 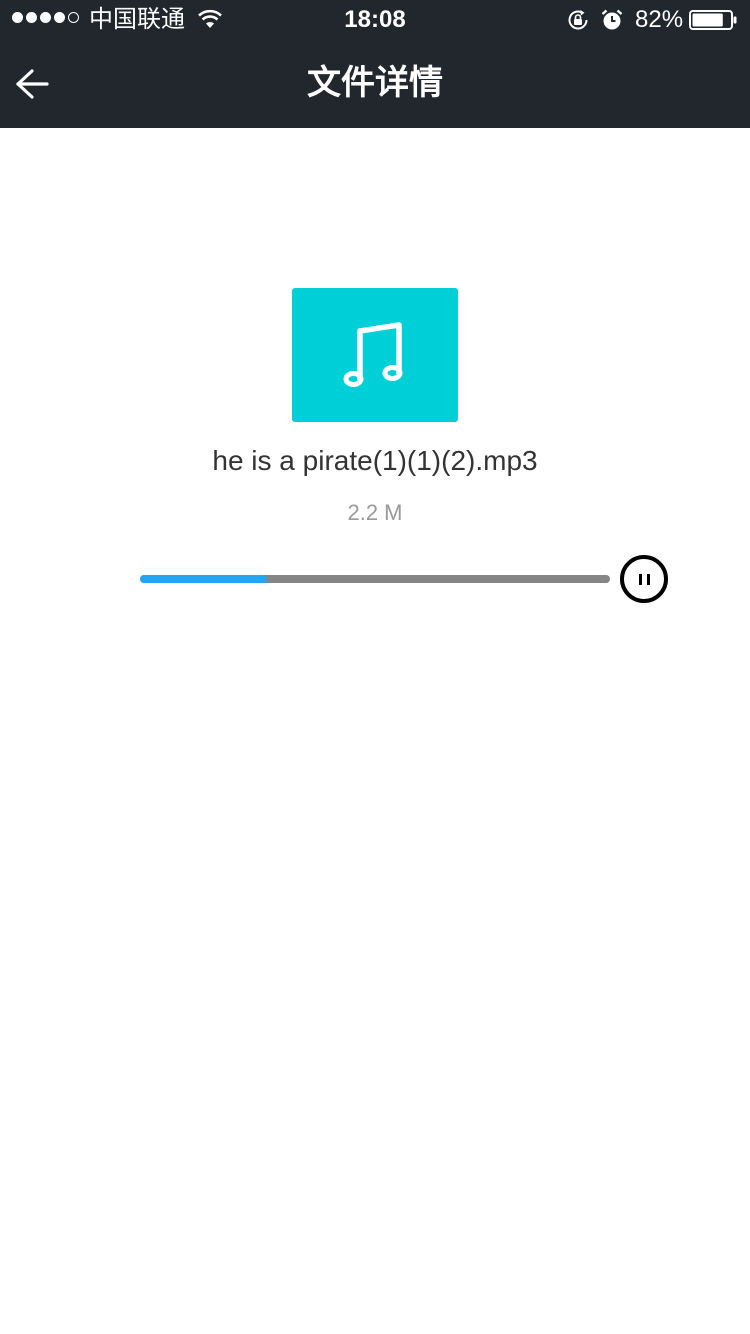 I want to click on alarm-icon, so click(x=612, y=19).